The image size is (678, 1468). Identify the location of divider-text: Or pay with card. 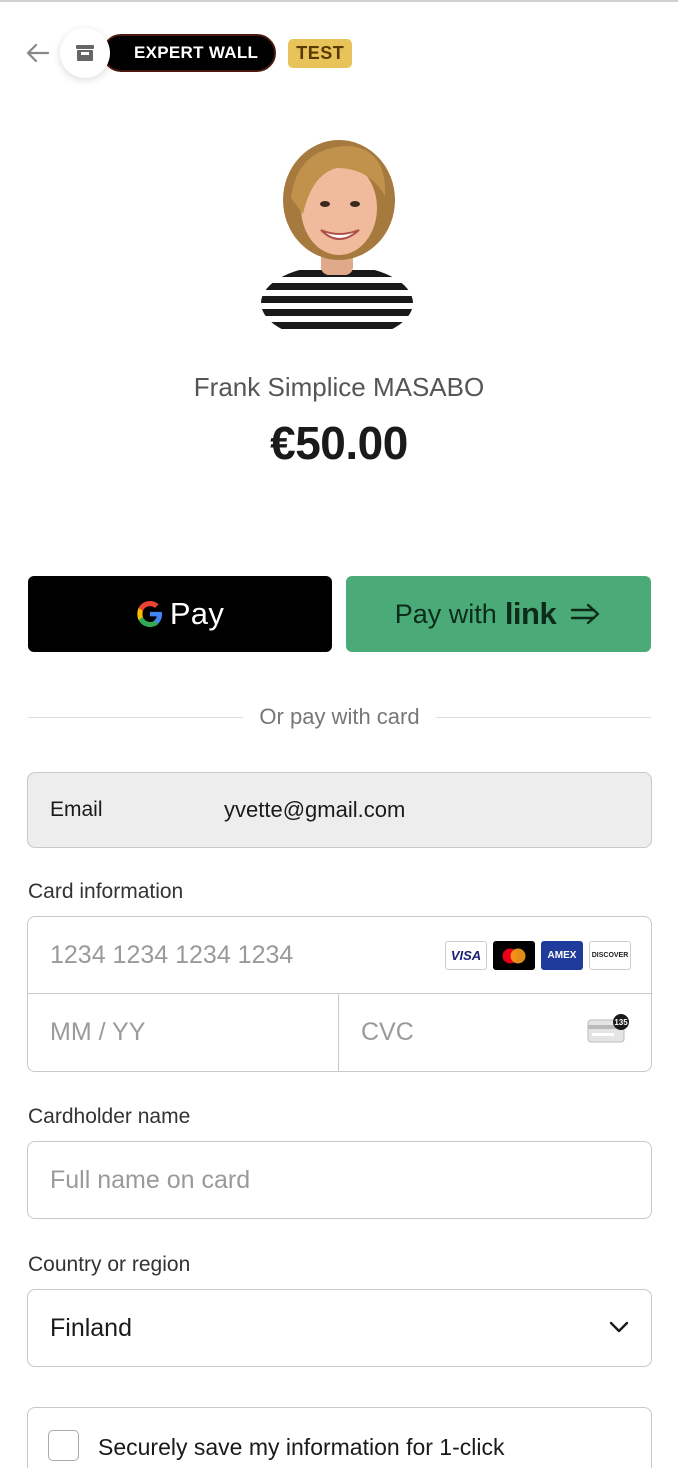
(339, 716).